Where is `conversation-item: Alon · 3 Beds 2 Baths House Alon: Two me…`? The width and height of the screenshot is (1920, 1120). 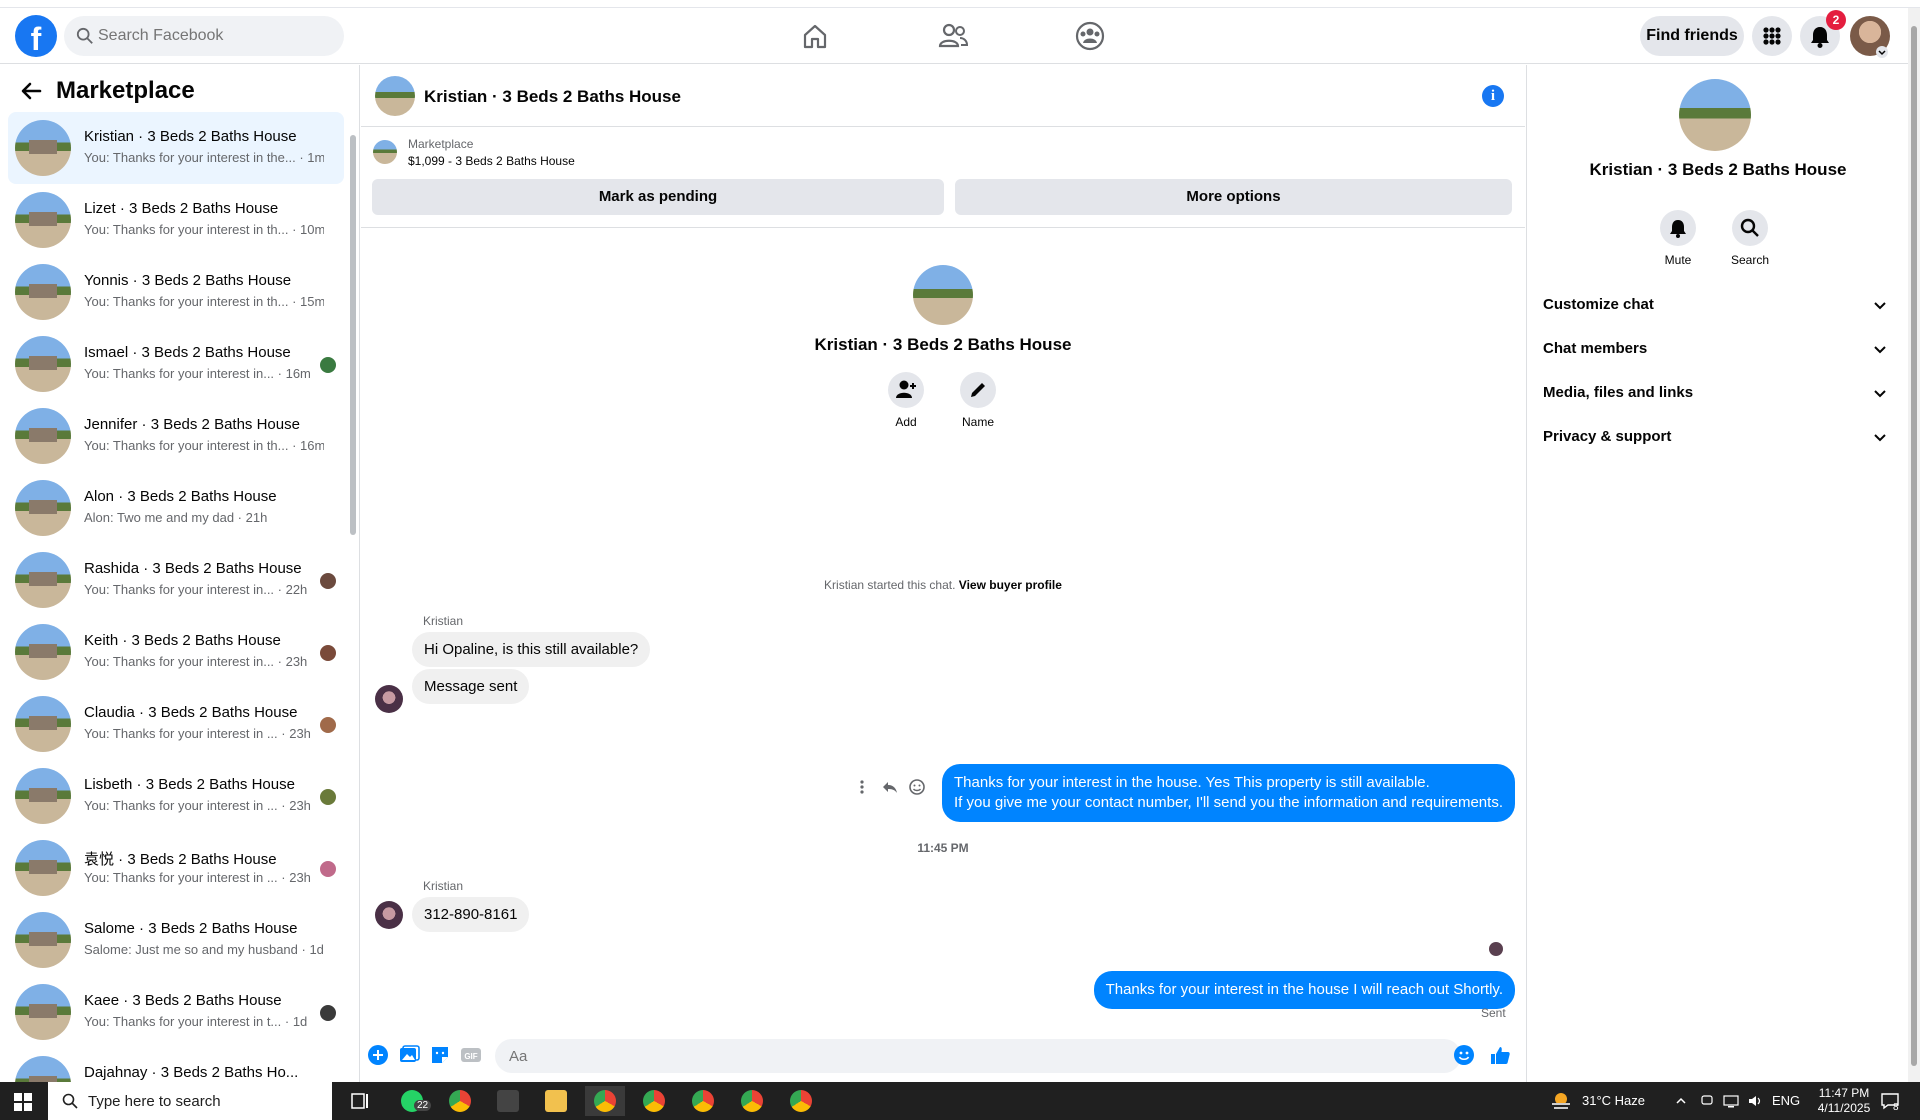 conversation-item: Alon · 3 Beds 2 Baths House Alon: Two me… is located at coordinates (176, 508).